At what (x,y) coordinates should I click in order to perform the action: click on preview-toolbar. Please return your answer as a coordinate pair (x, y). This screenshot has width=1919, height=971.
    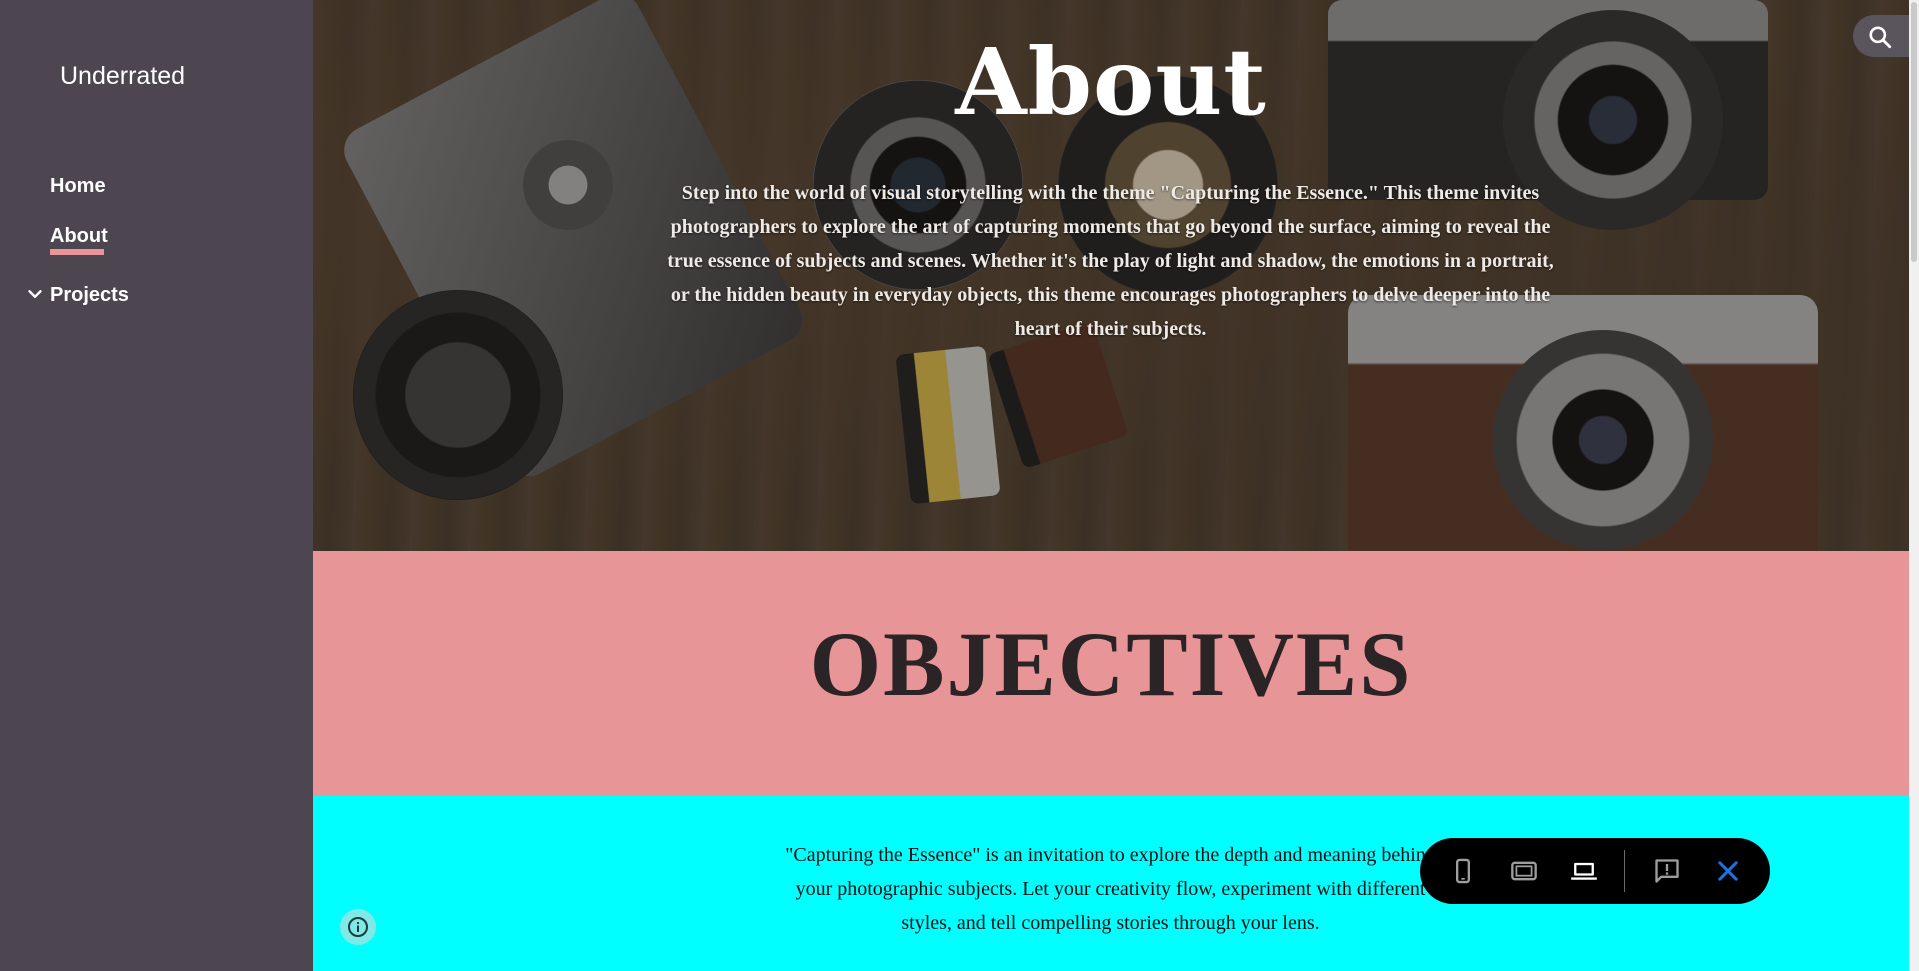
    Looking at the image, I should click on (1595, 871).